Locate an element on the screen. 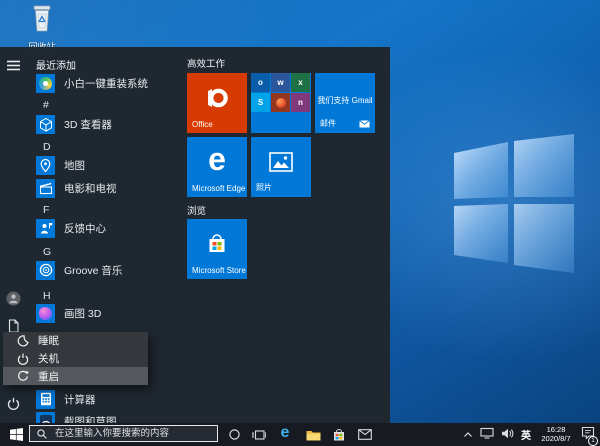  sleep-moon-icon is located at coordinates (23, 341).